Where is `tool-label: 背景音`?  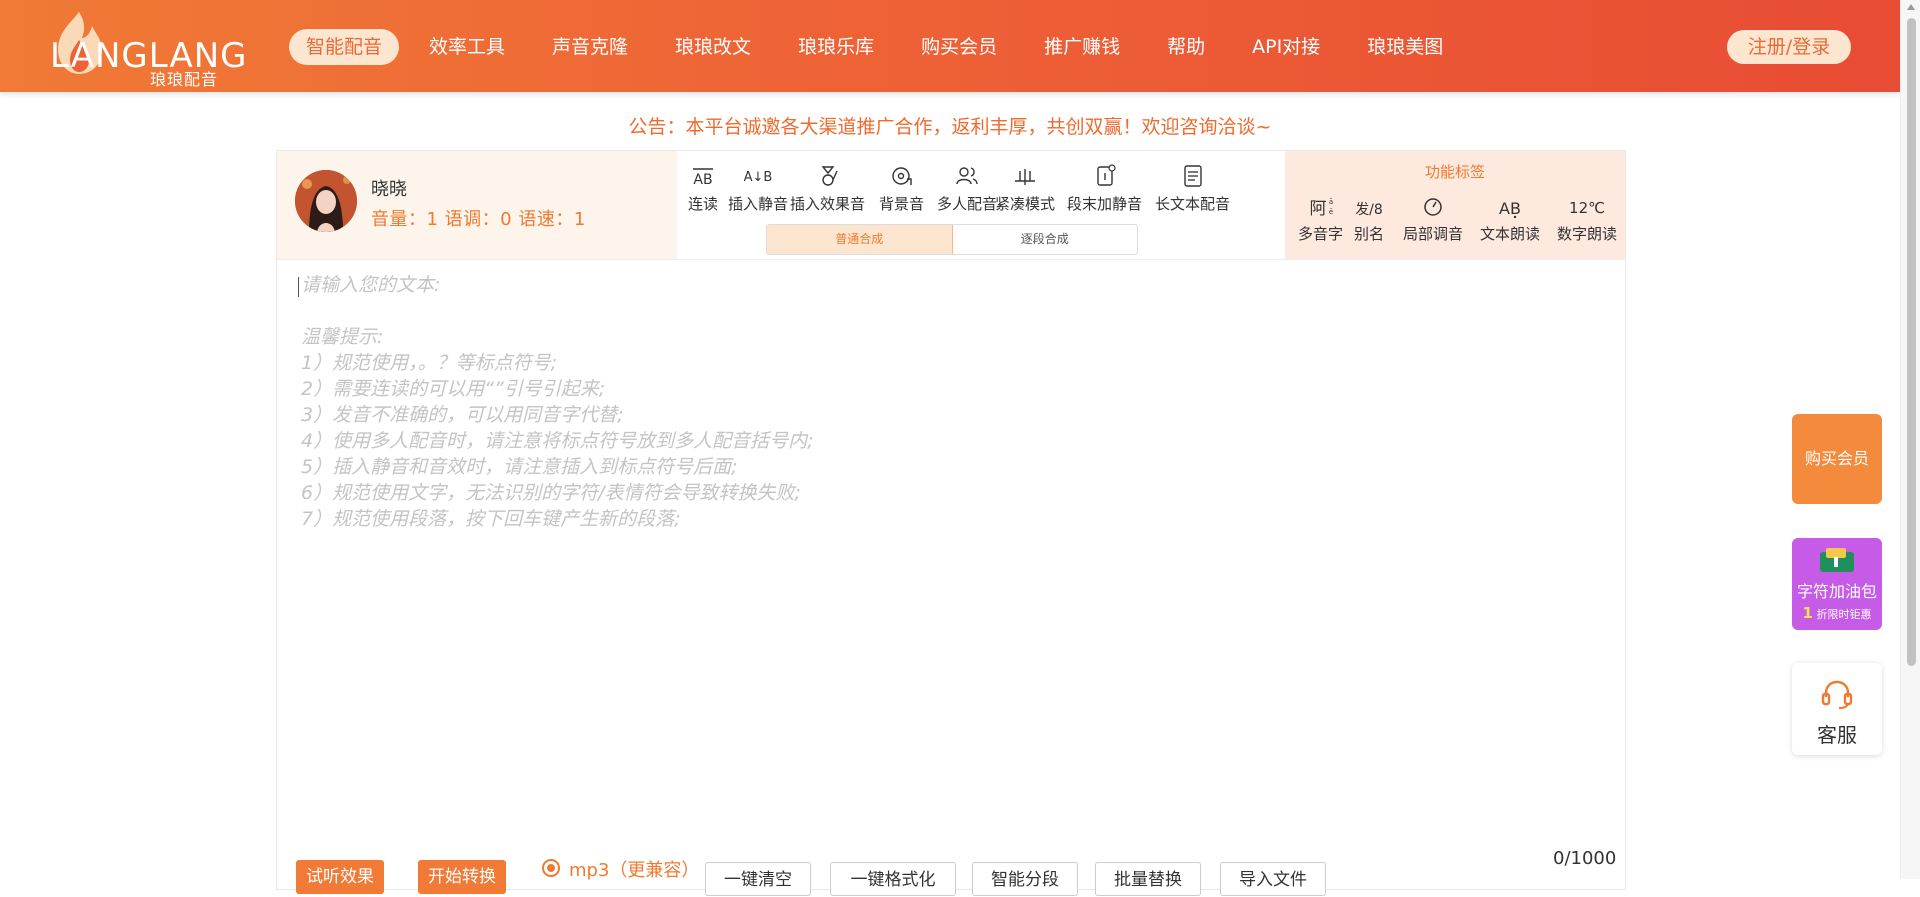 tool-label: 背景音 is located at coordinates (902, 204).